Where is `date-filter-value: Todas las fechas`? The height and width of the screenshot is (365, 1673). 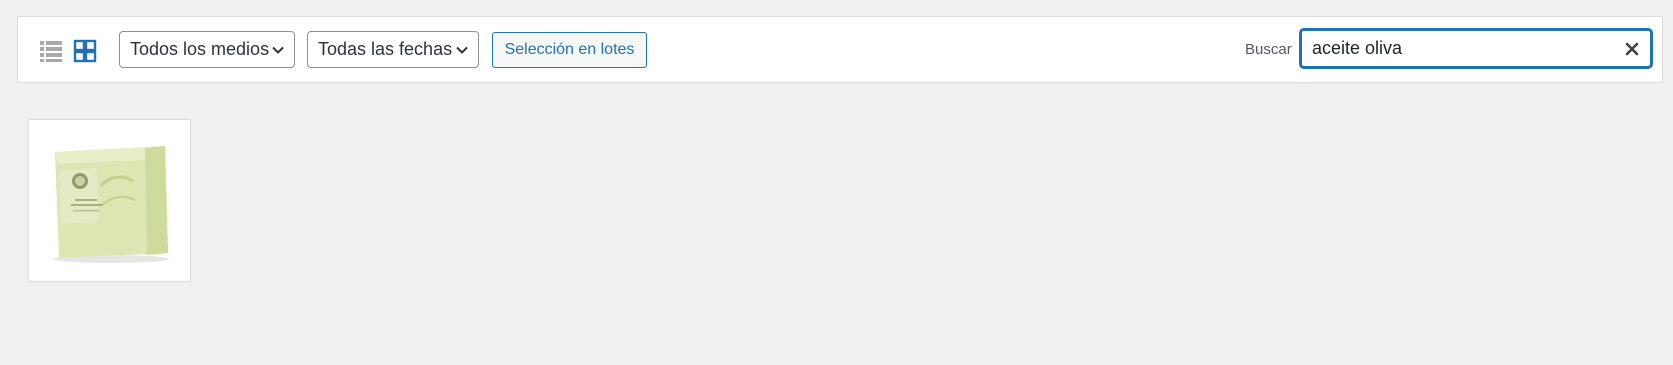 date-filter-value: Todas las fechas is located at coordinates (385, 49).